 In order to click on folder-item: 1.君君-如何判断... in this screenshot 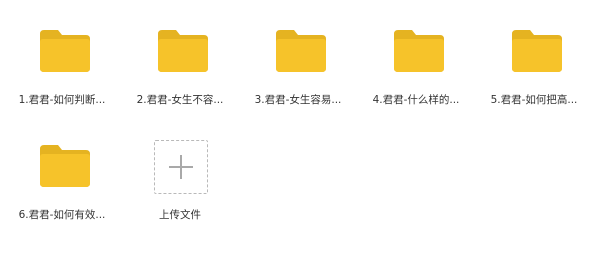, I will do `click(62, 53)`.